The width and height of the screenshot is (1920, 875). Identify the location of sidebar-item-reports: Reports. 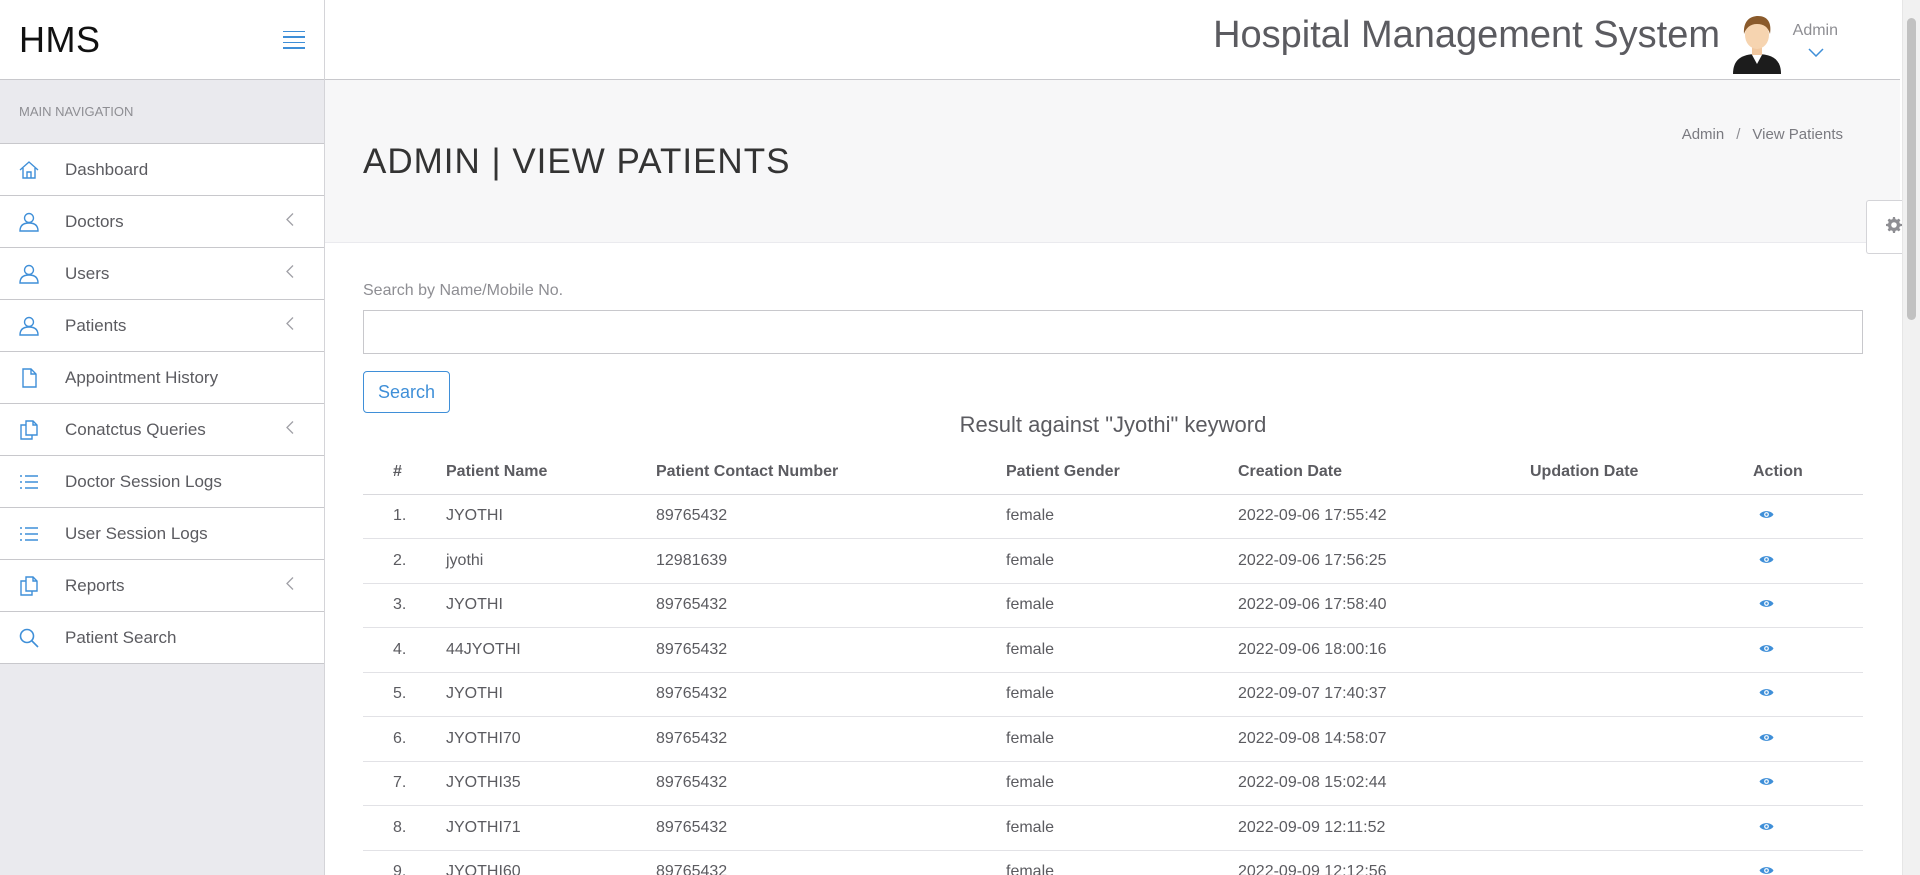
(162, 586).